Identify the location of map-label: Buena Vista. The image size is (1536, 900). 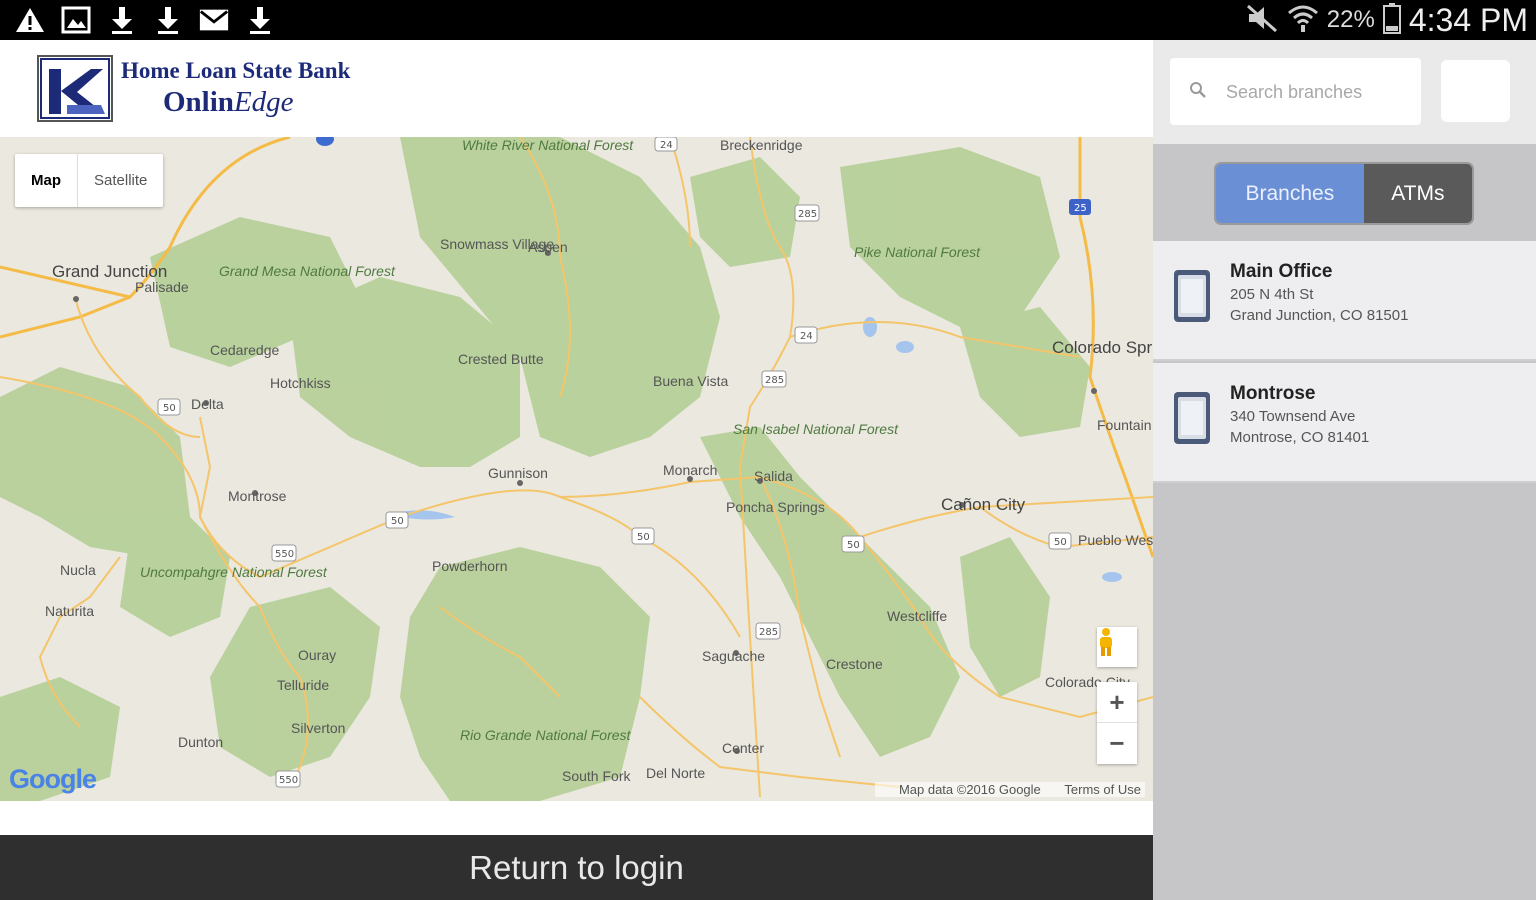
(691, 381).